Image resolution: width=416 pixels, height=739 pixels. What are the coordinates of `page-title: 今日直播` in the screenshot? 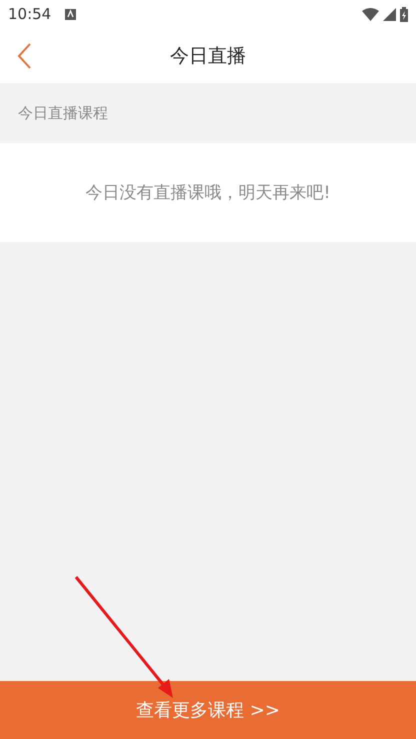 It's located at (208, 56).